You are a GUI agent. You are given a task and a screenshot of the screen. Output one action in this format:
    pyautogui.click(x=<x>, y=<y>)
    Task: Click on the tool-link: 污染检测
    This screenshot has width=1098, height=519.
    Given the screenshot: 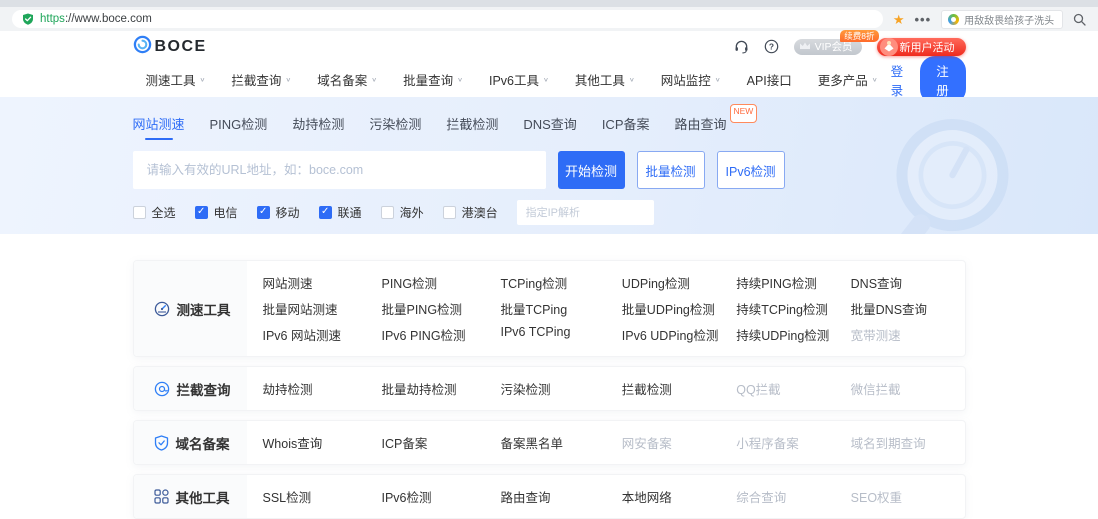 What is the action you would take?
    pyautogui.click(x=561, y=388)
    